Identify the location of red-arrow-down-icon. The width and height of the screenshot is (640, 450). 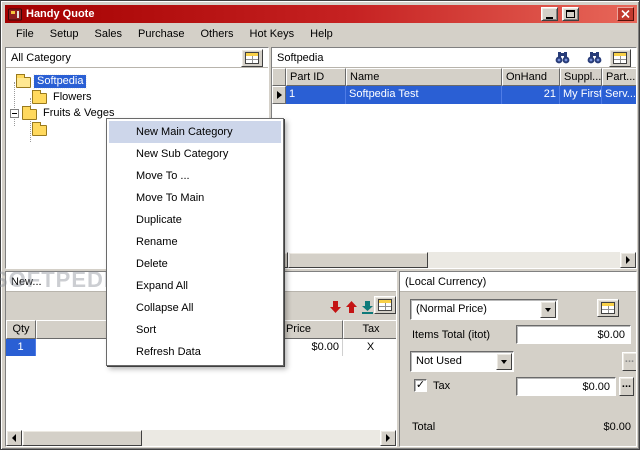
(335, 307).